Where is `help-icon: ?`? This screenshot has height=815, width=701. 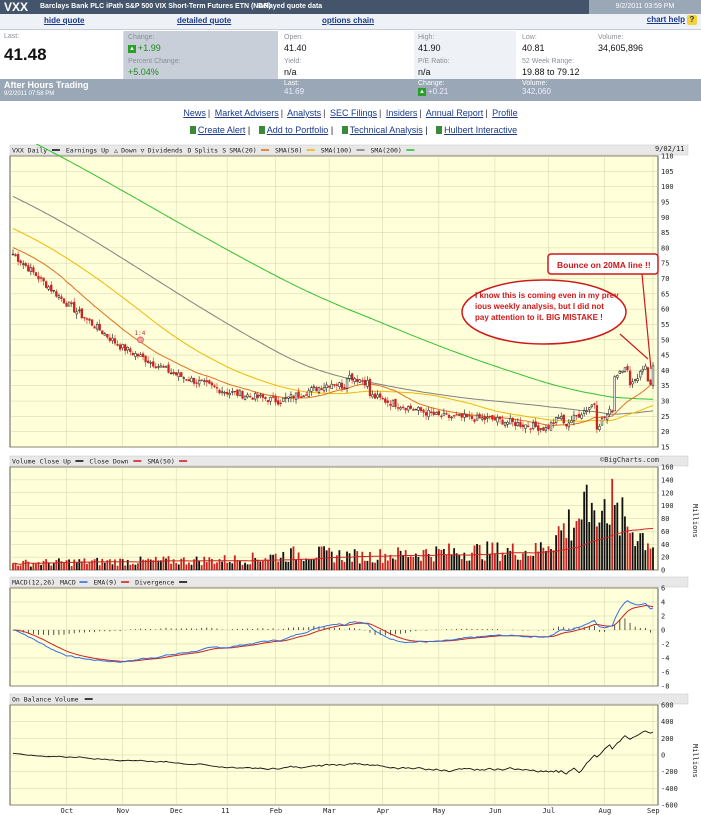
help-icon: ? is located at coordinates (692, 20).